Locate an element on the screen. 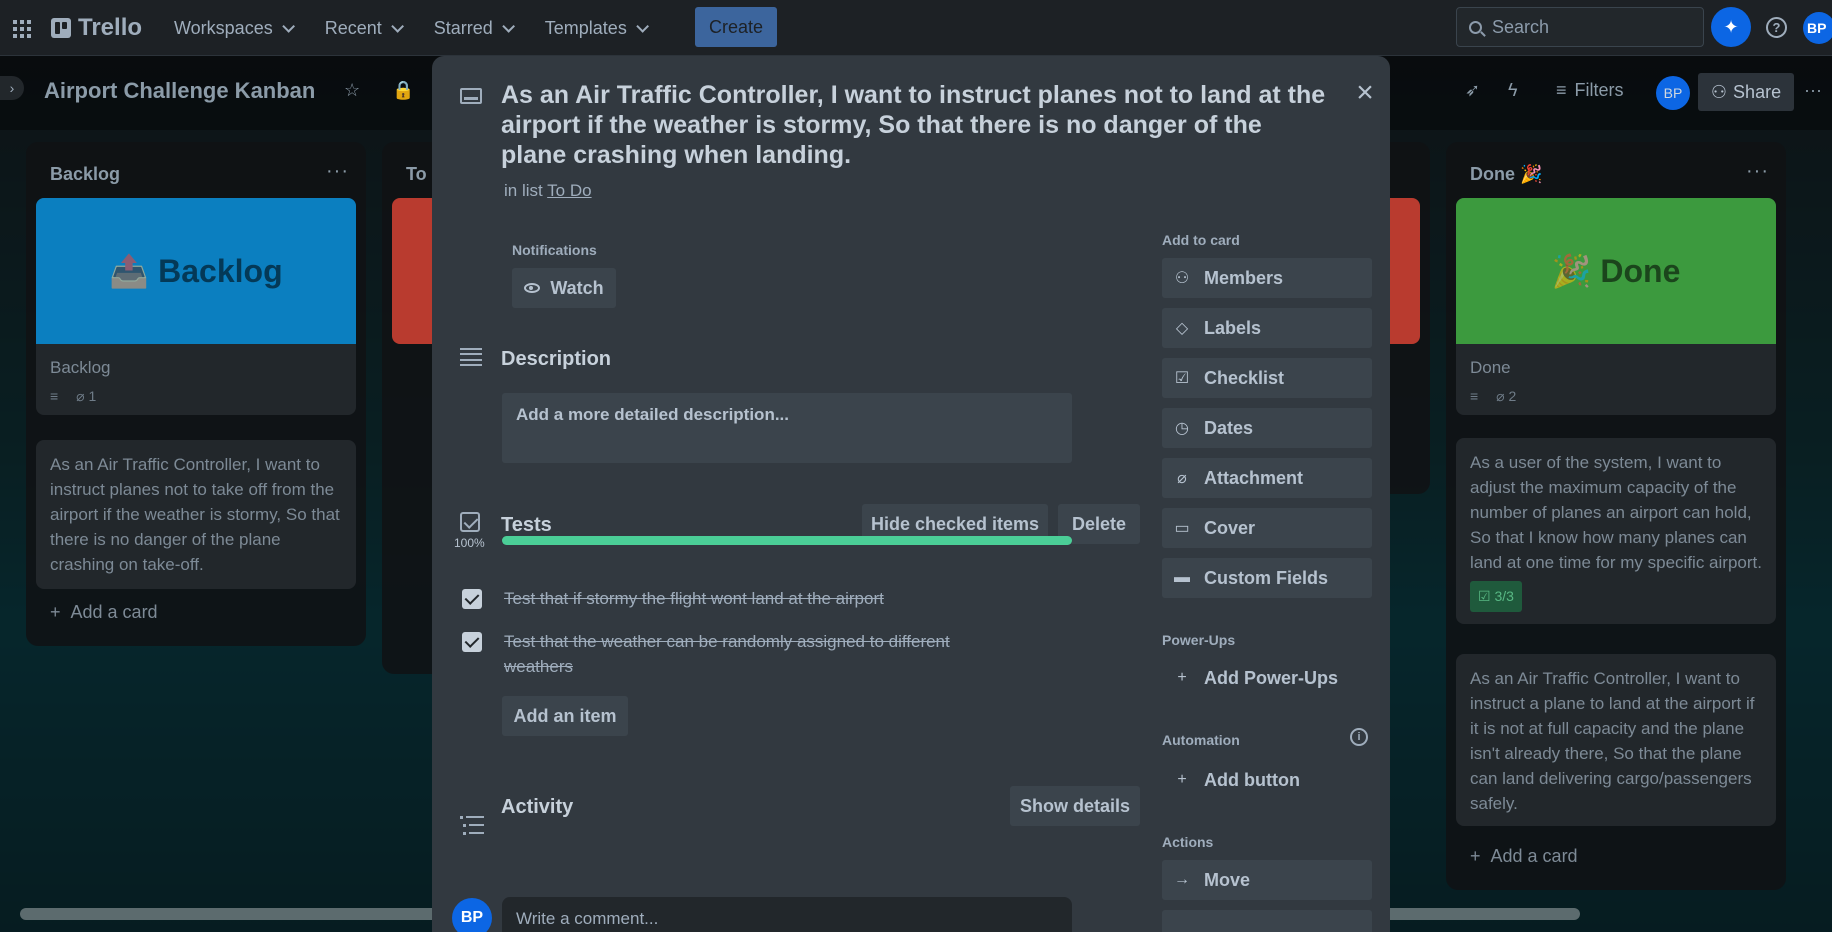  list-link: To Do is located at coordinates (569, 190).